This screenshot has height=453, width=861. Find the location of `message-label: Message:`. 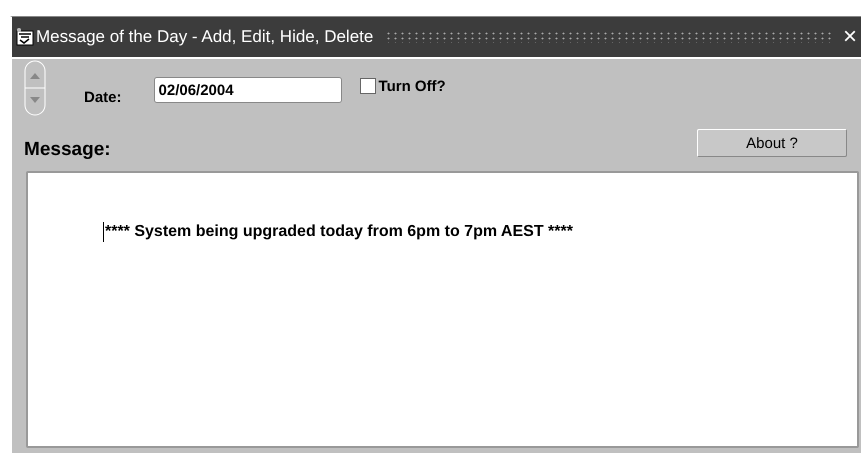

message-label: Message: is located at coordinates (67, 150).